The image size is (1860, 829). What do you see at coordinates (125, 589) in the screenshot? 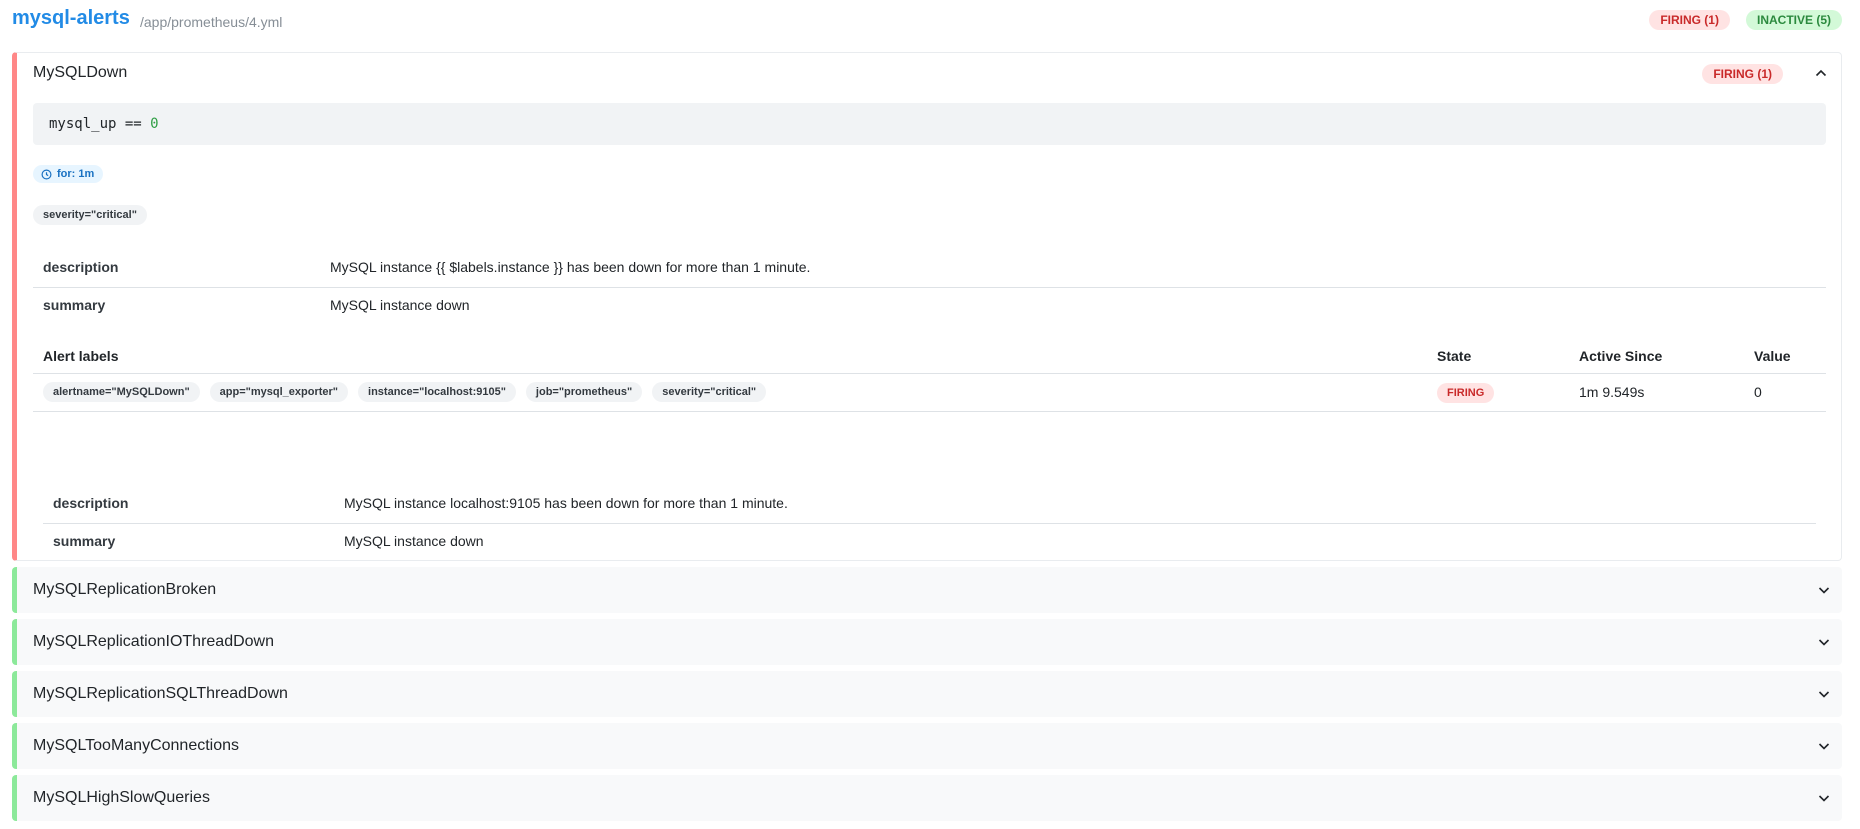
I see `rule-title: MySQLReplicationBroken` at bounding box center [125, 589].